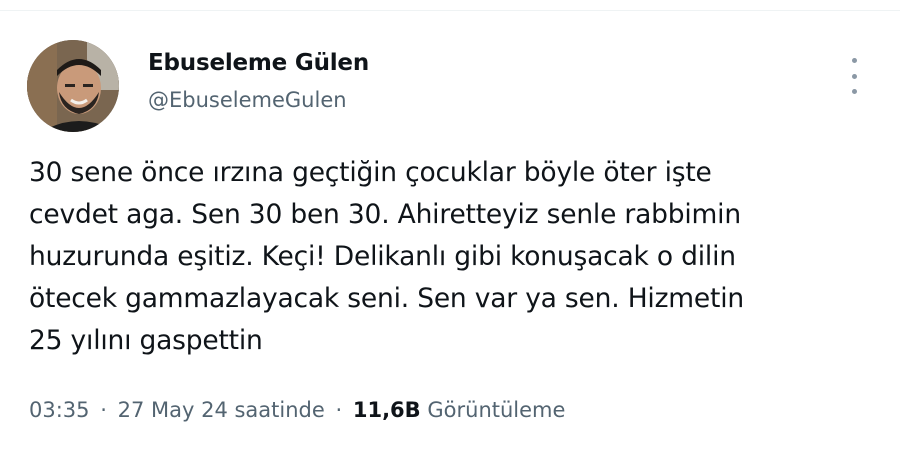 This screenshot has width=900, height=453. I want to click on views-label: Görüntüleme, so click(496, 410).